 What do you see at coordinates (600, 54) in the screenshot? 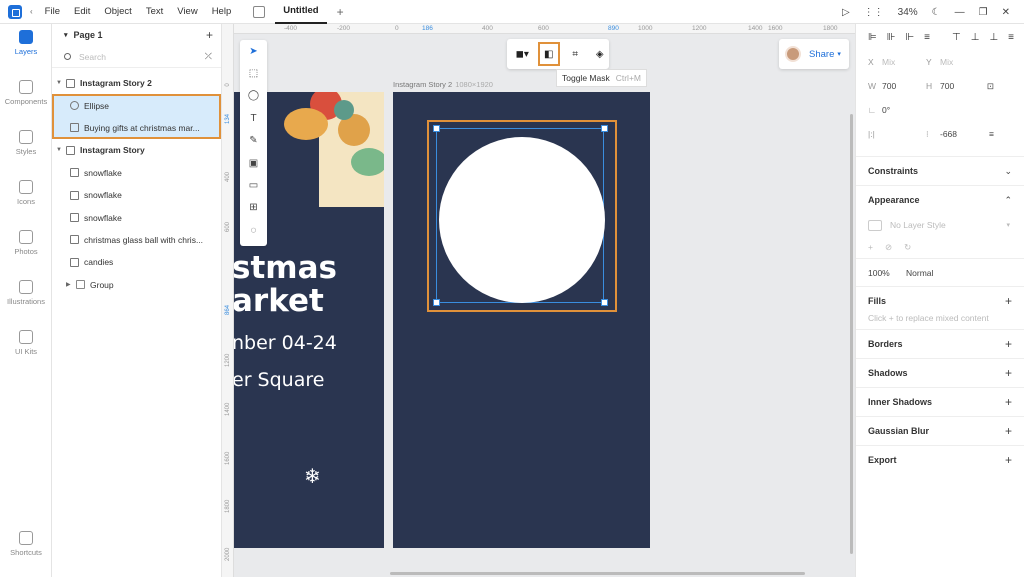
I see `component-icon: ◈` at bounding box center [600, 54].